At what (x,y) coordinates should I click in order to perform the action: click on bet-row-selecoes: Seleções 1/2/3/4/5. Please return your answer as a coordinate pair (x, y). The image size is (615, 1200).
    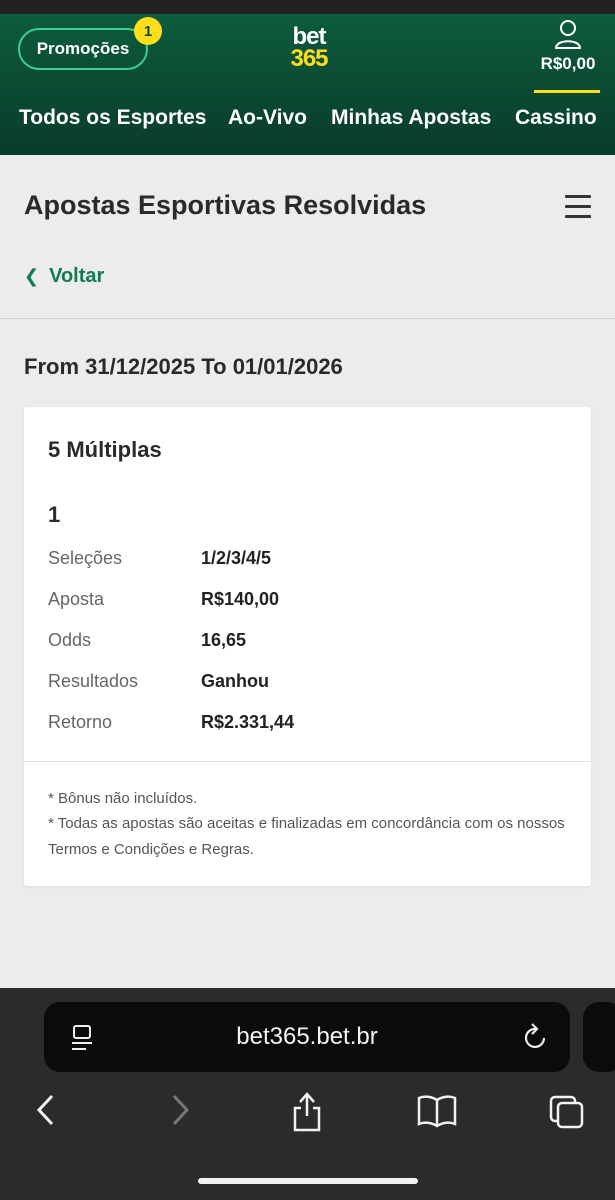
    Looking at the image, I should click on (308, 560).